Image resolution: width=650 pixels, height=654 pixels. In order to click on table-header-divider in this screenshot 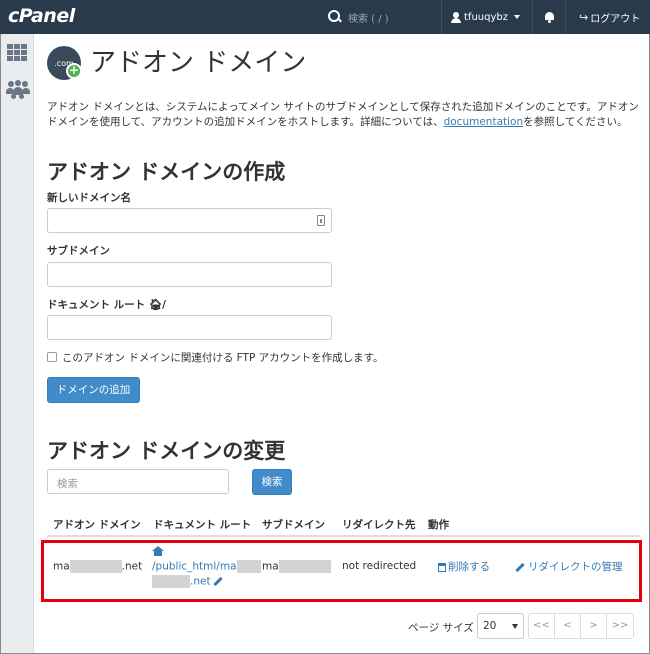, I will do `click(343, 536)`.